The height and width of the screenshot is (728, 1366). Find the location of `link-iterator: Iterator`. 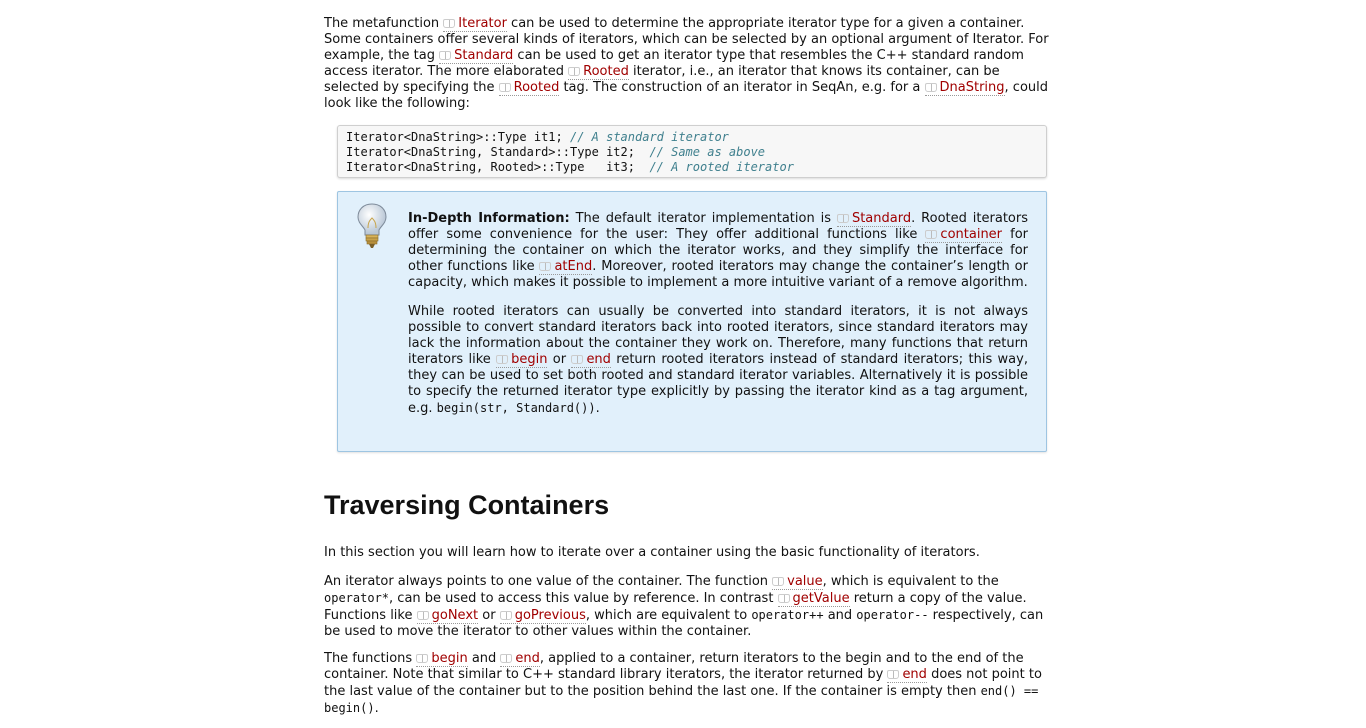

link-iterator: Iterator is located at coordinates (475, 24).